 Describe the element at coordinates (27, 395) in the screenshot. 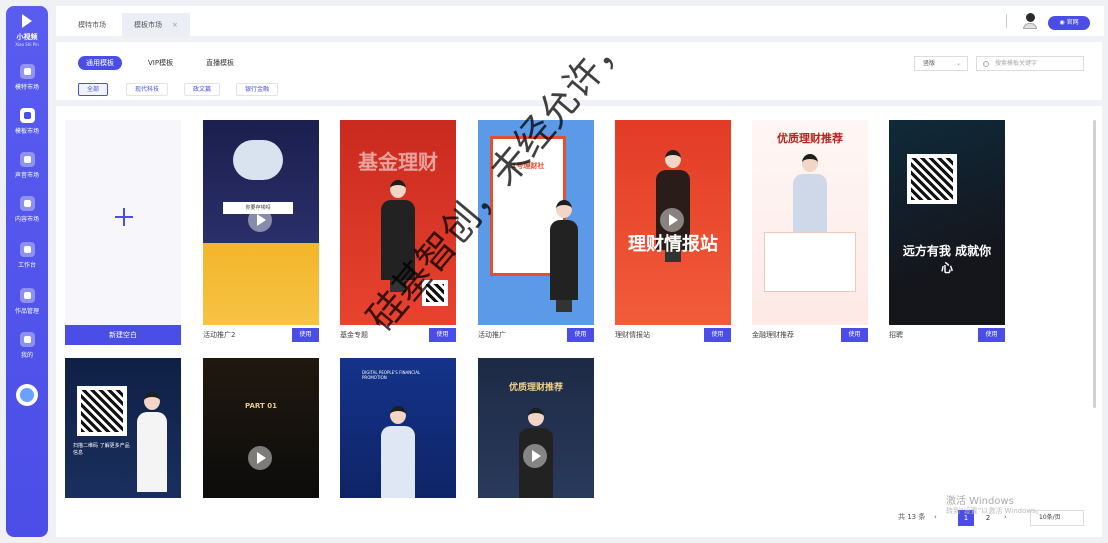

I see `avatar` at that location.